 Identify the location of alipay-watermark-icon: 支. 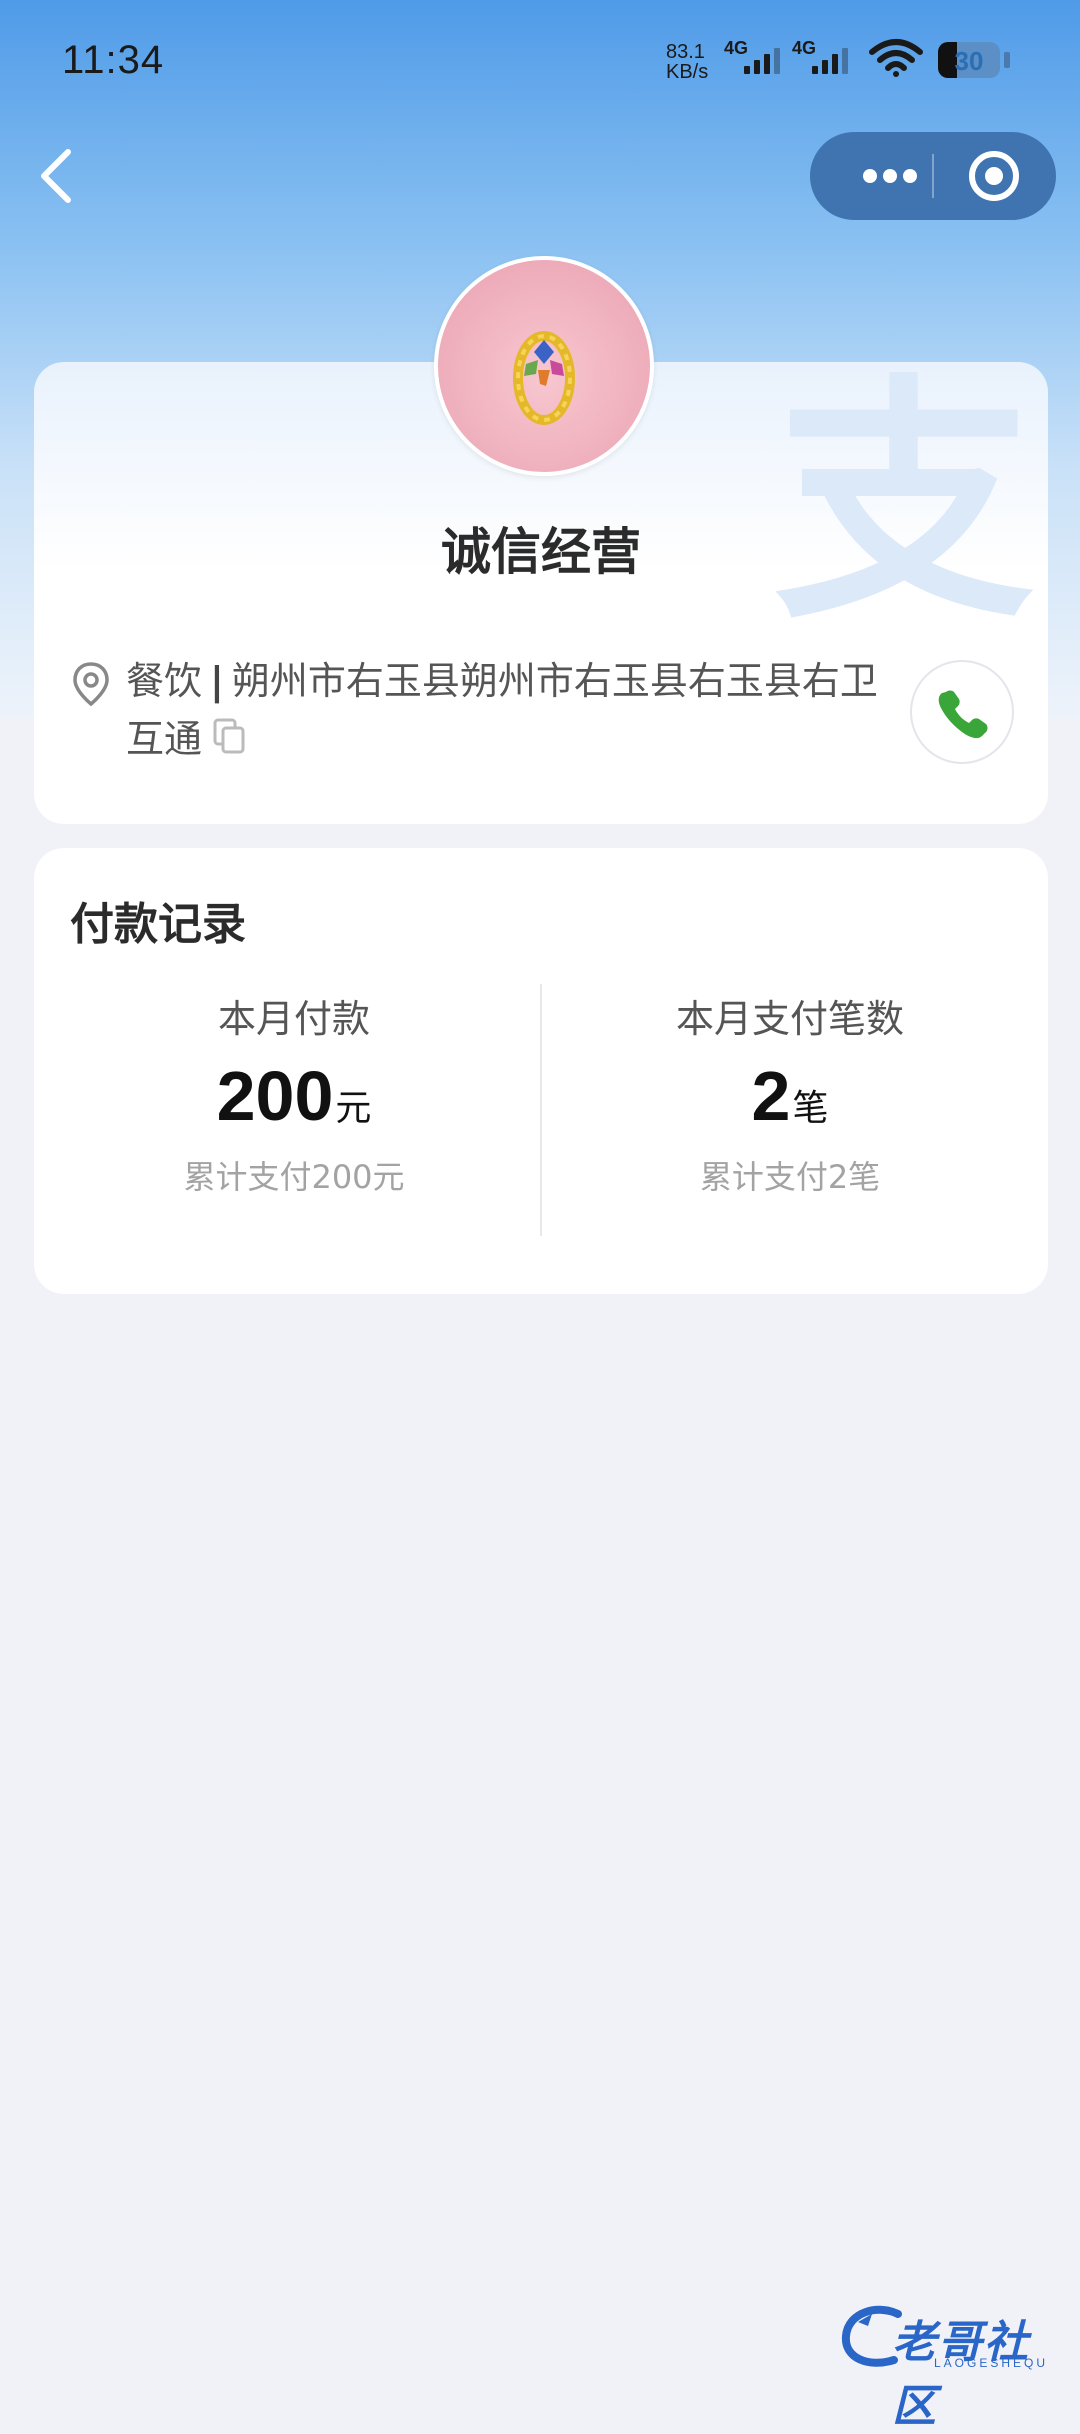
(904, 502).